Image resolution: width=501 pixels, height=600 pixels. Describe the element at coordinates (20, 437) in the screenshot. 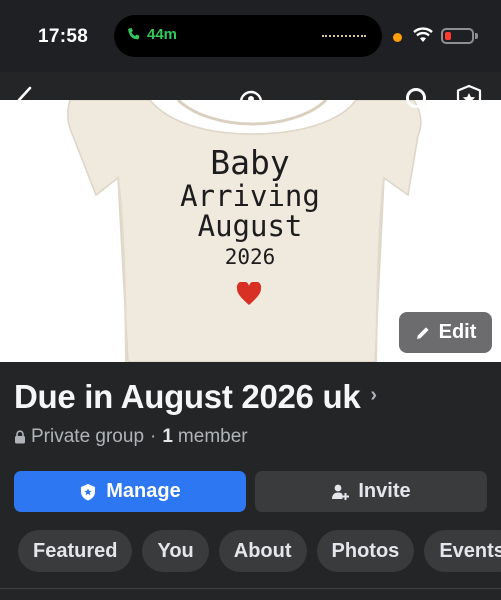

I see `lock-icon` at that location.